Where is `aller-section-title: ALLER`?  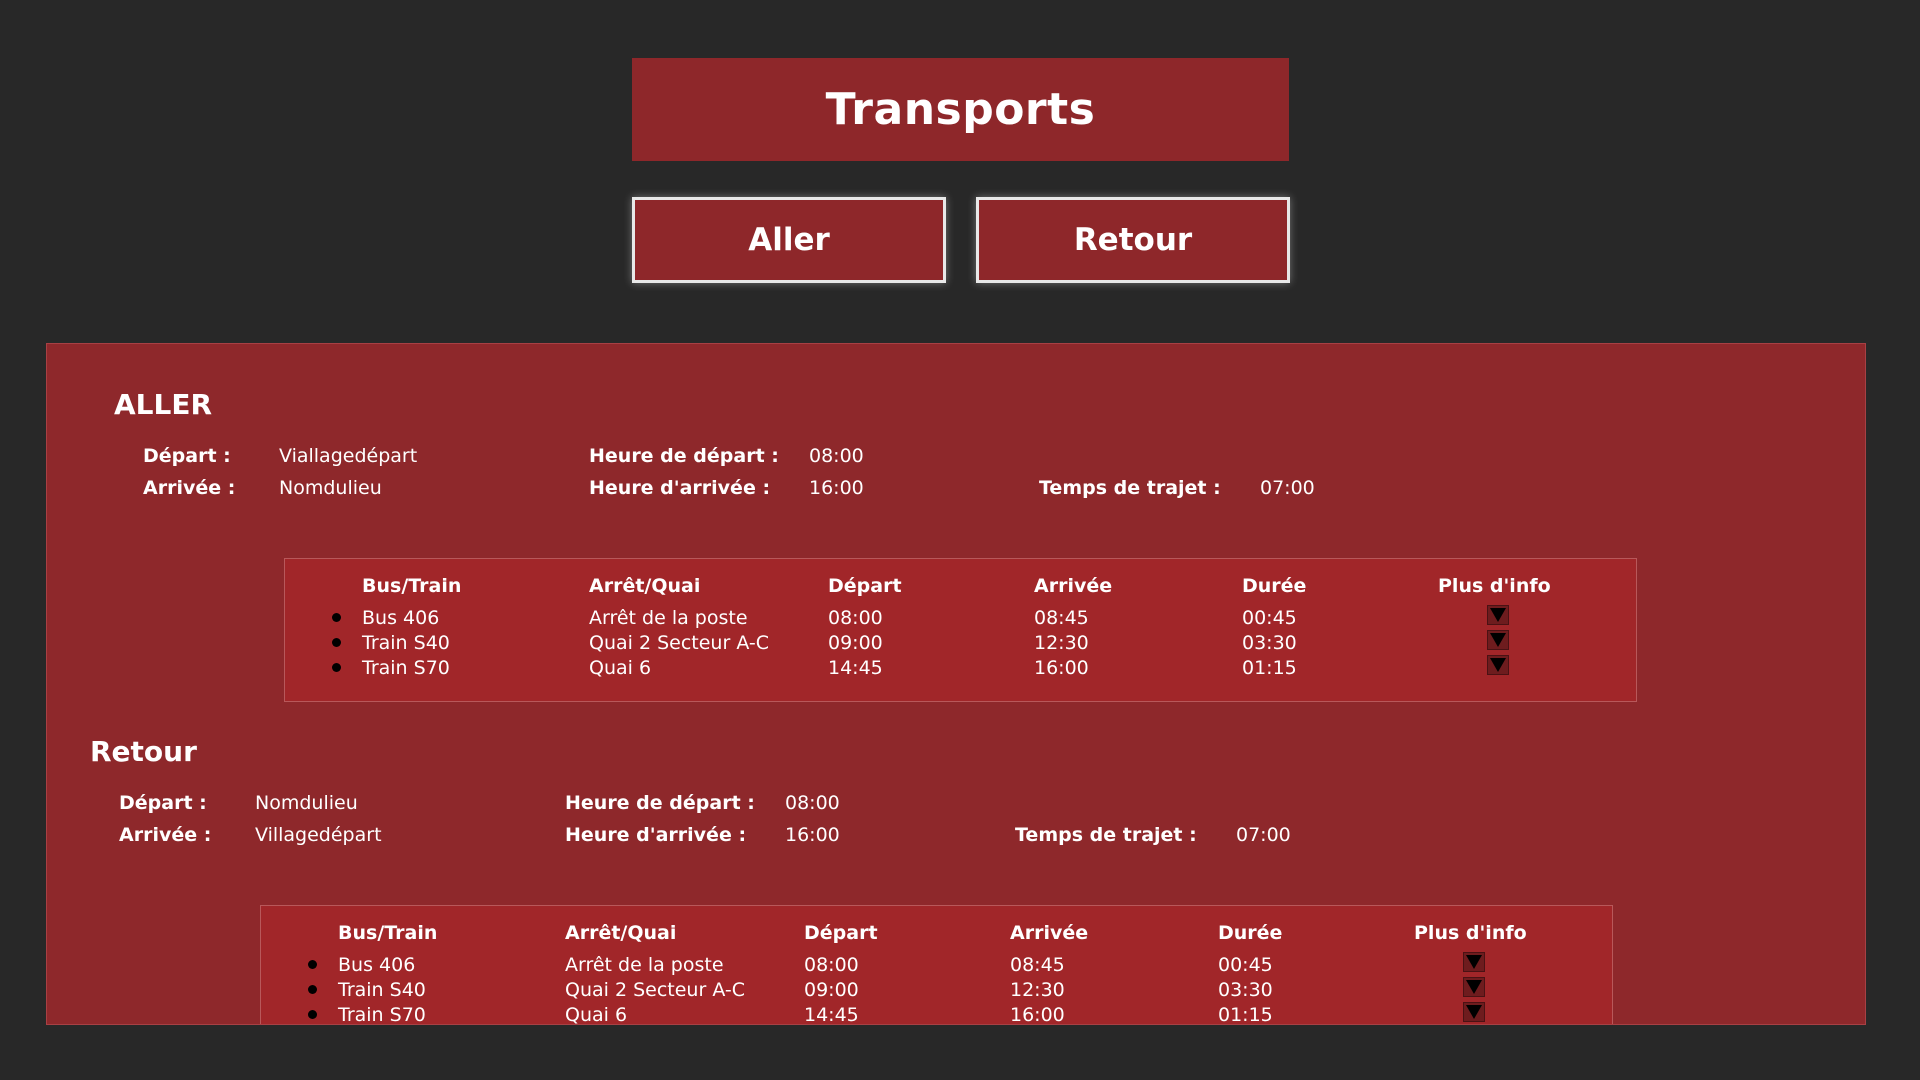 aller-section-title: ALLER is located at coordinates (163, 404).